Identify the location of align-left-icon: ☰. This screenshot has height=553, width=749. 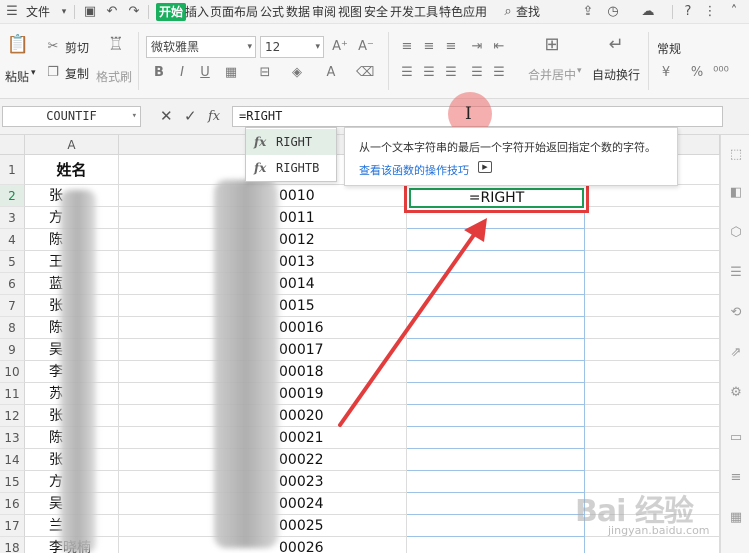
(407, 73).